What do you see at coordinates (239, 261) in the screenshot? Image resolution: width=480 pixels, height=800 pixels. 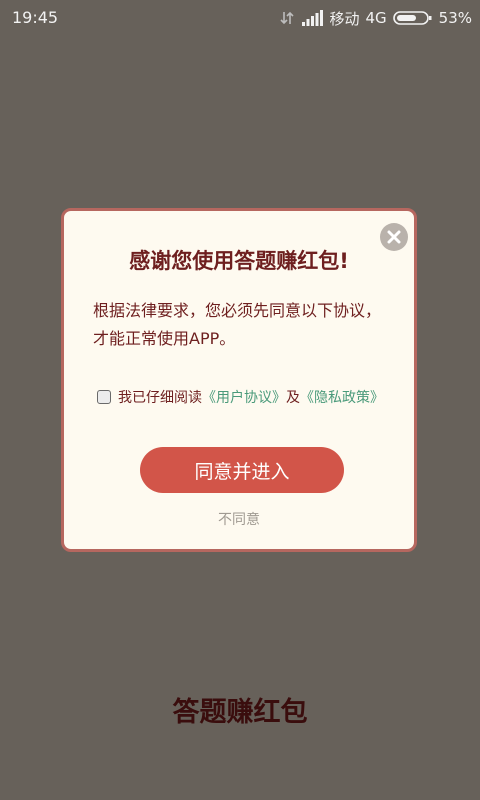 I see `dialog-title: 感谢您使用答题赚红包!` at bounding box center [239, 261].